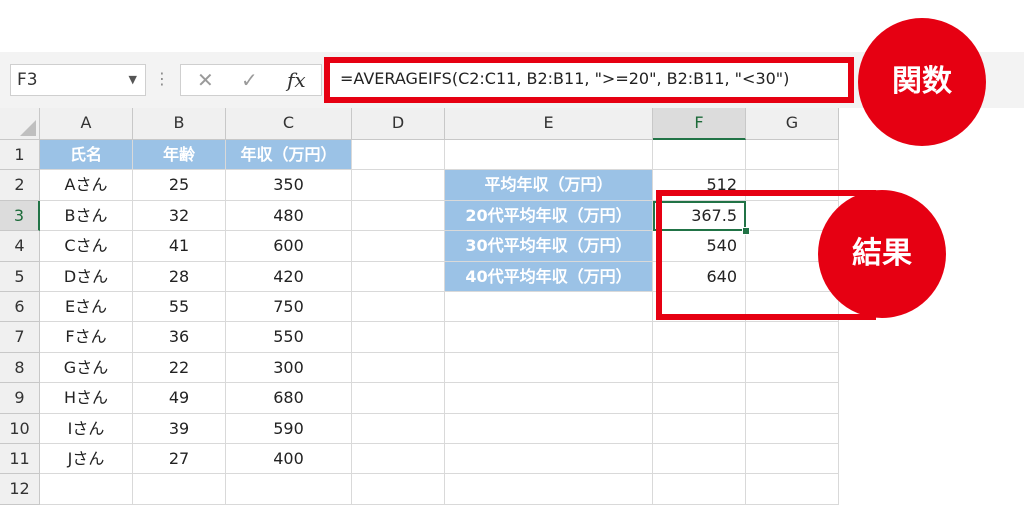 This screenshot has width=1024, height=505. I want to click on table-cell: 480, so click(289, 216).